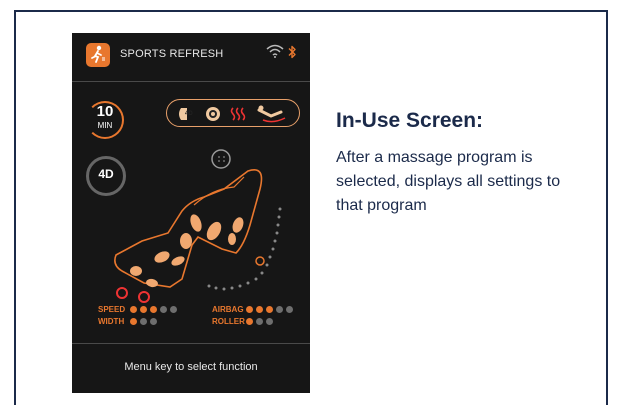 Image resolution: width=622 pixels, height=409 pixels. What do you see at coordinates (275, 51) in the screenshot?
I see `wifi-icon` at bounding box center [275, 51].